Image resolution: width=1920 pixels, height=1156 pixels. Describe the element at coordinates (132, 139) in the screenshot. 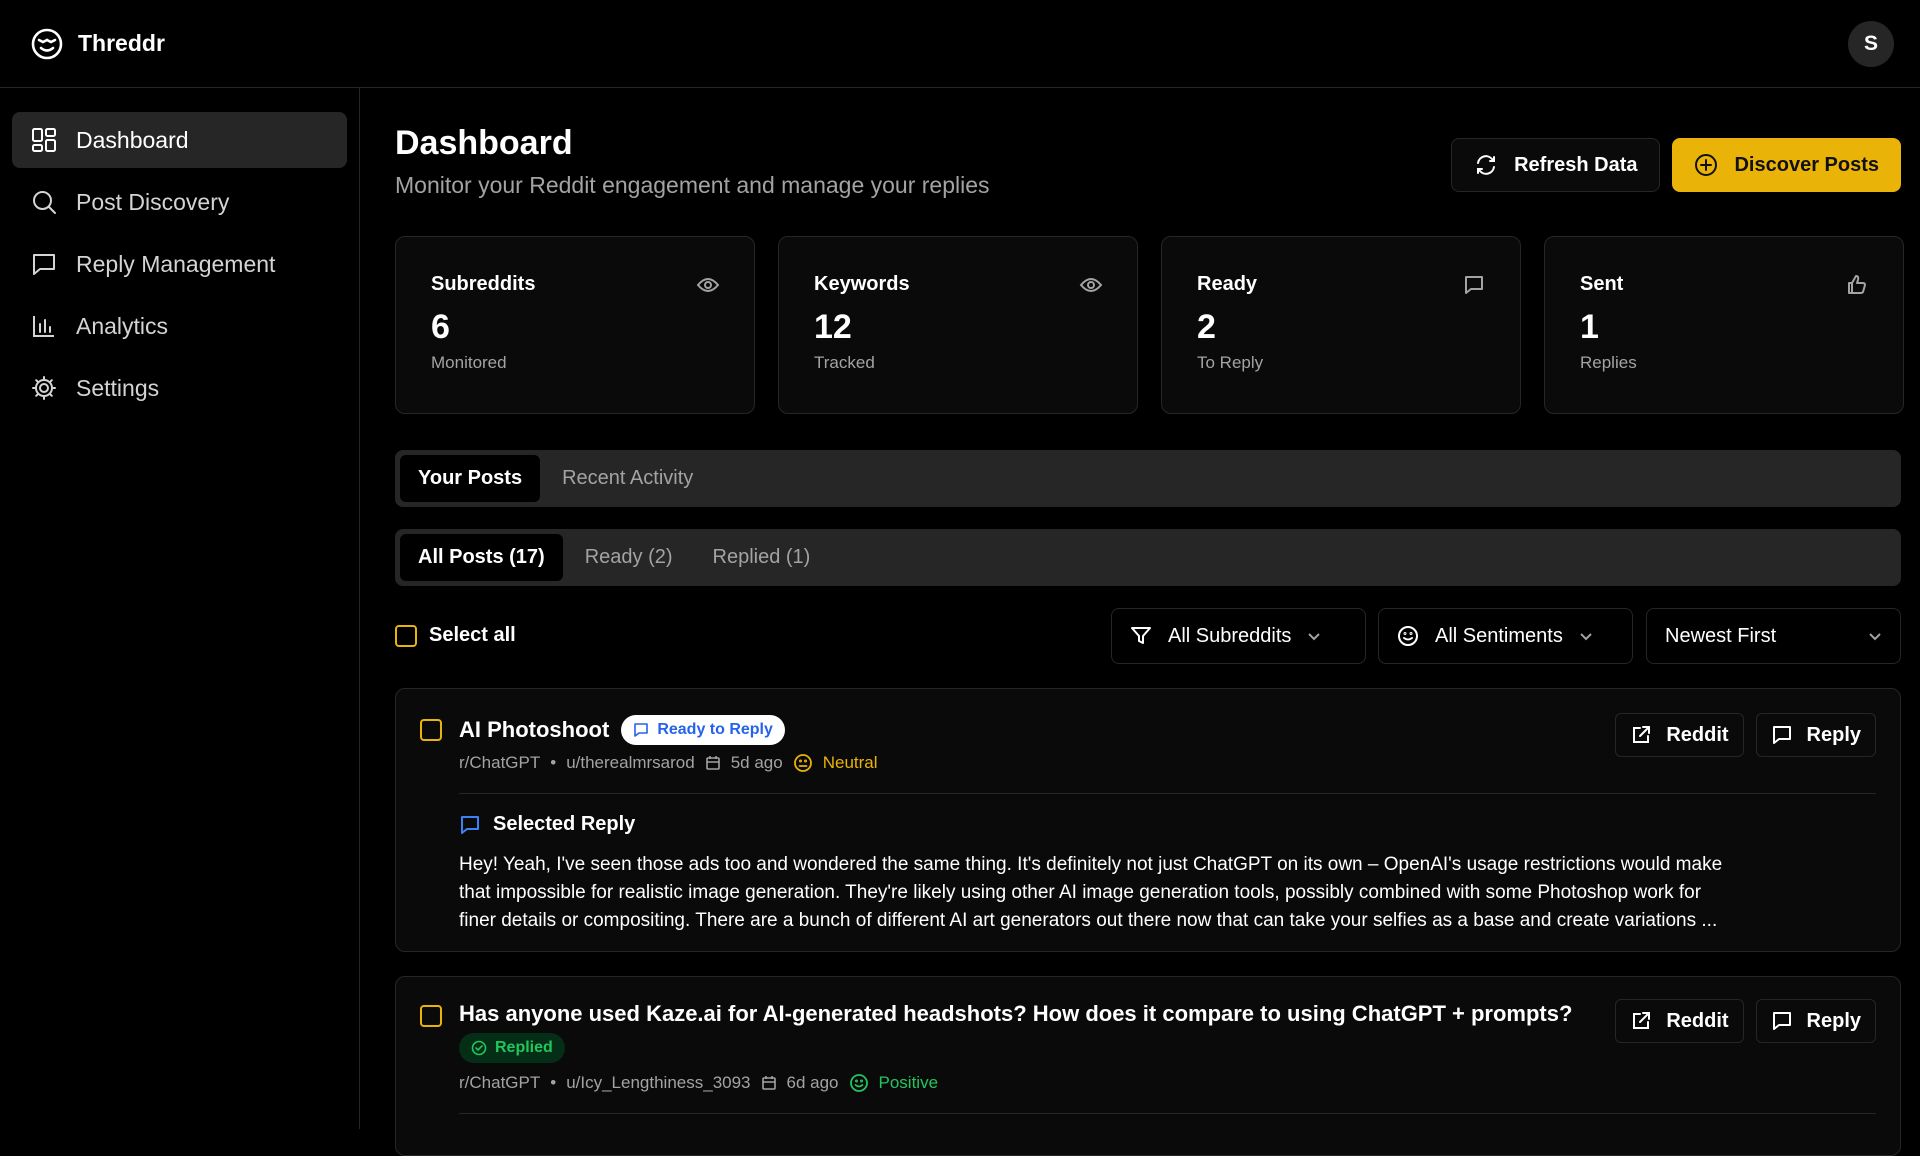

I see `sidebar-item-label: Dashboard` at that location.